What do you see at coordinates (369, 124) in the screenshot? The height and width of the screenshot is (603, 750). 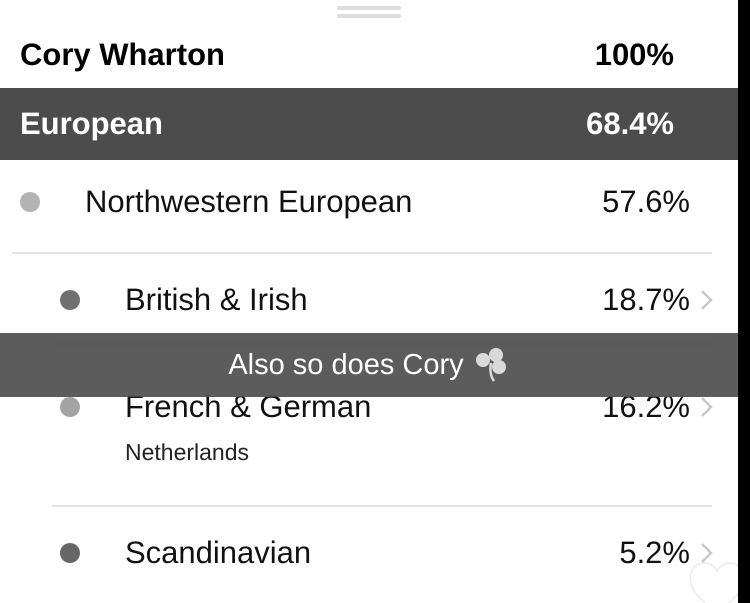 I see `region-header: European 68.4%` at bounding box center [369, 124].